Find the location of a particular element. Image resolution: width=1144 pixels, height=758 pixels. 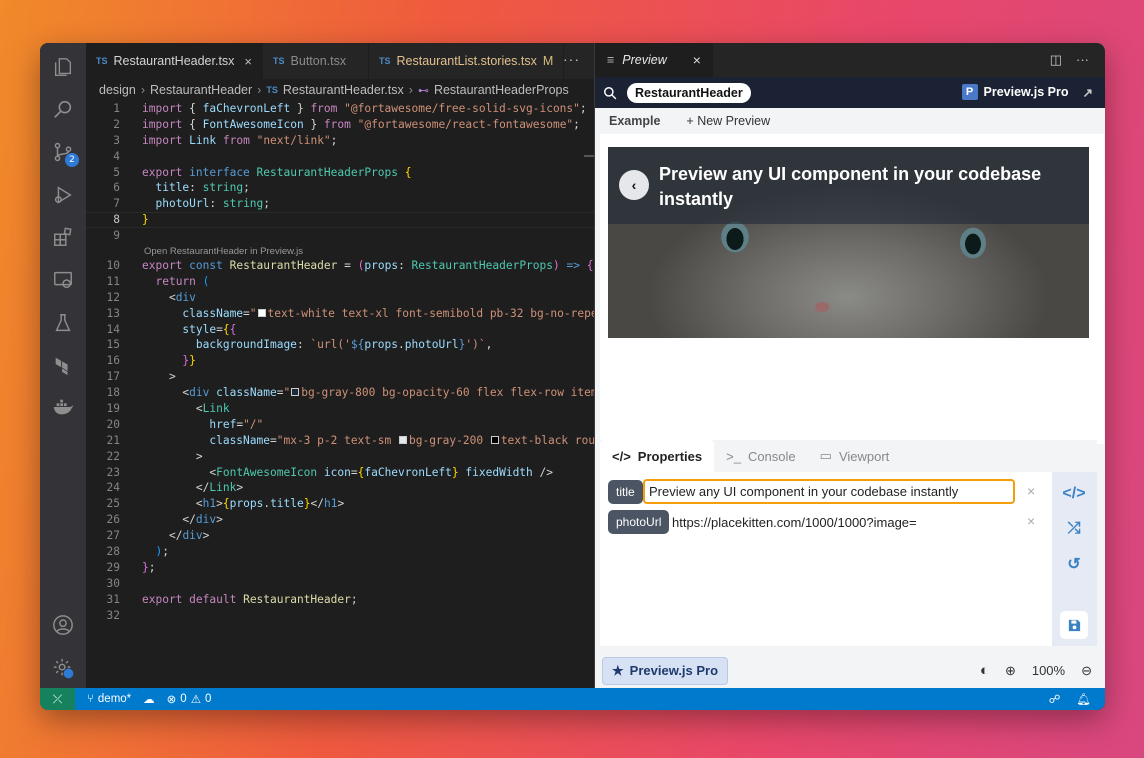

zoom-in-icon: ⊕ is located at coordinates (1010, 671).